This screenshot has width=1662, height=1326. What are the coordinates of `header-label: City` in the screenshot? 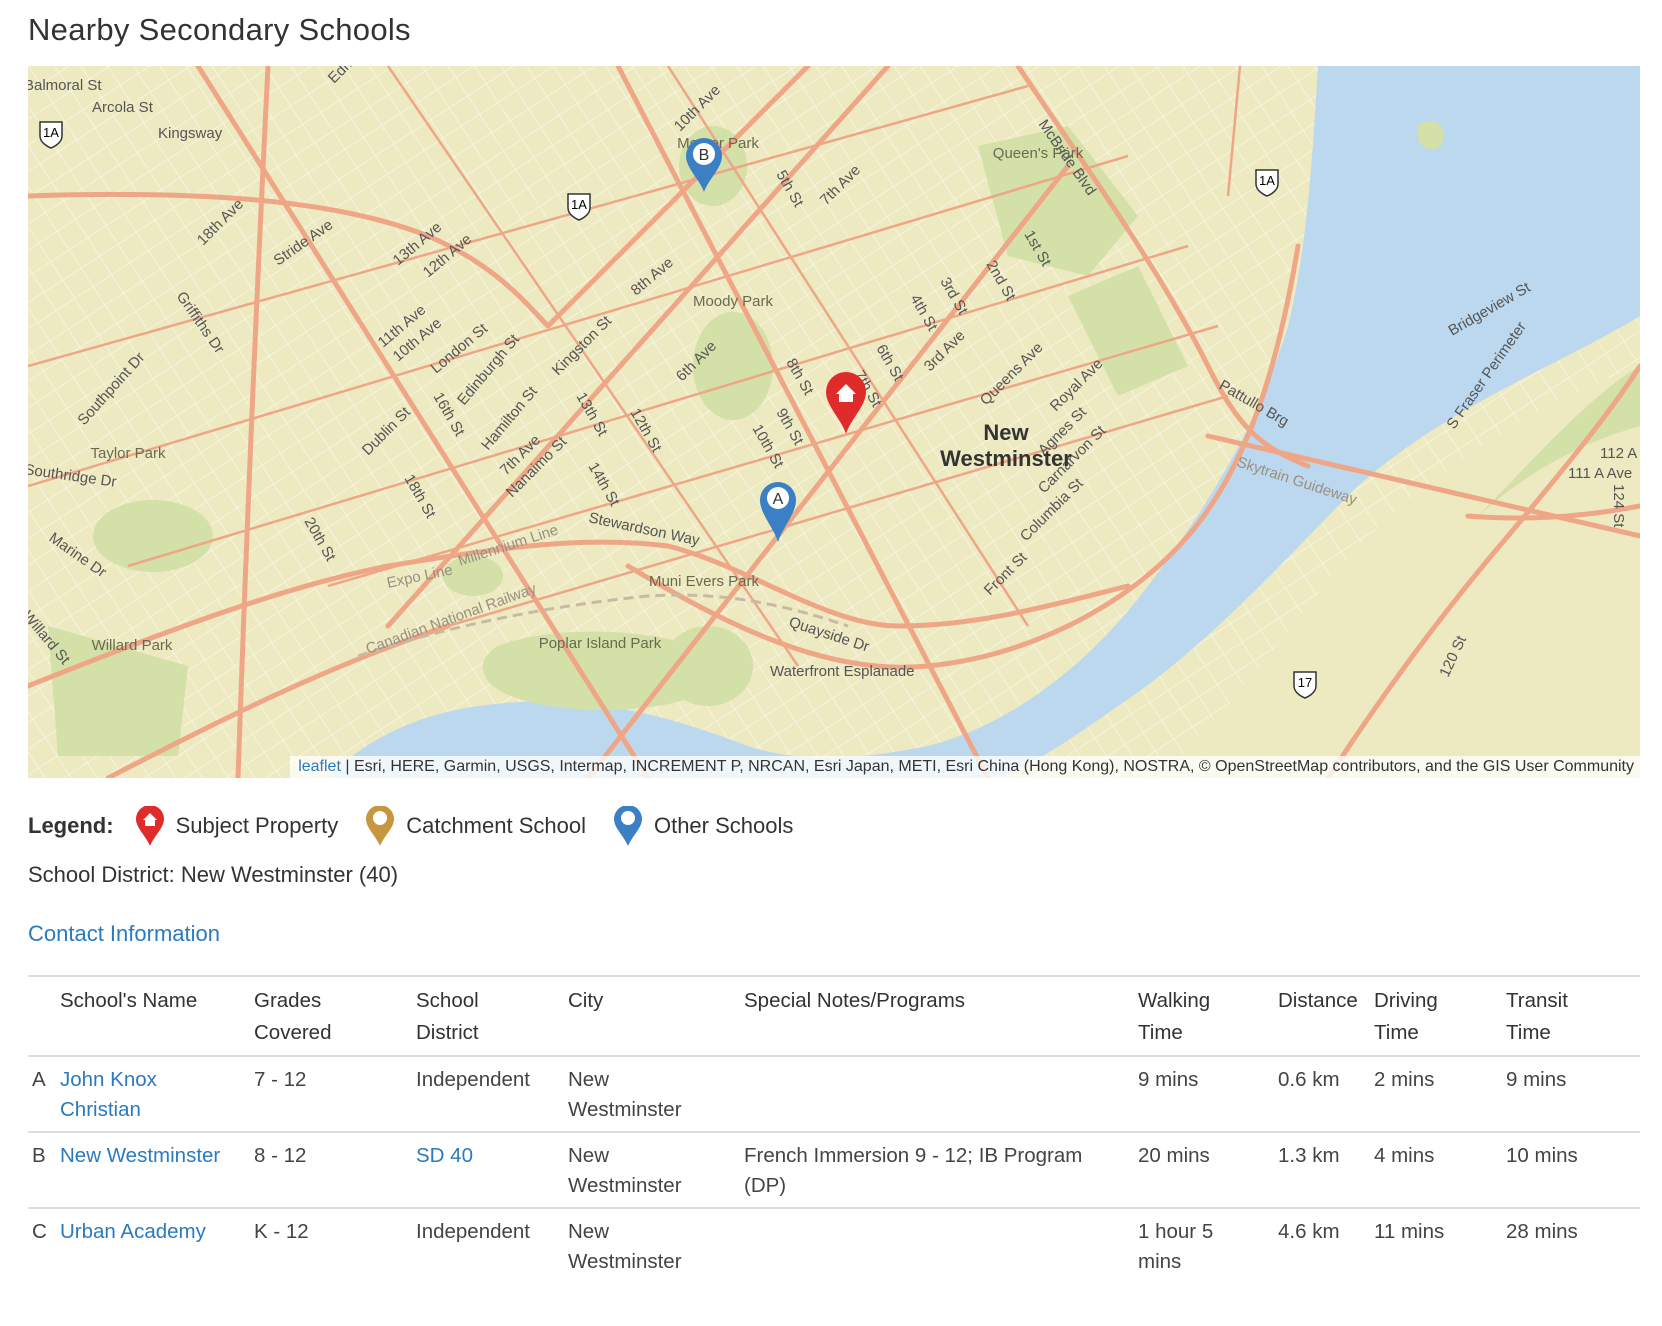 It's located at (586, 1000).